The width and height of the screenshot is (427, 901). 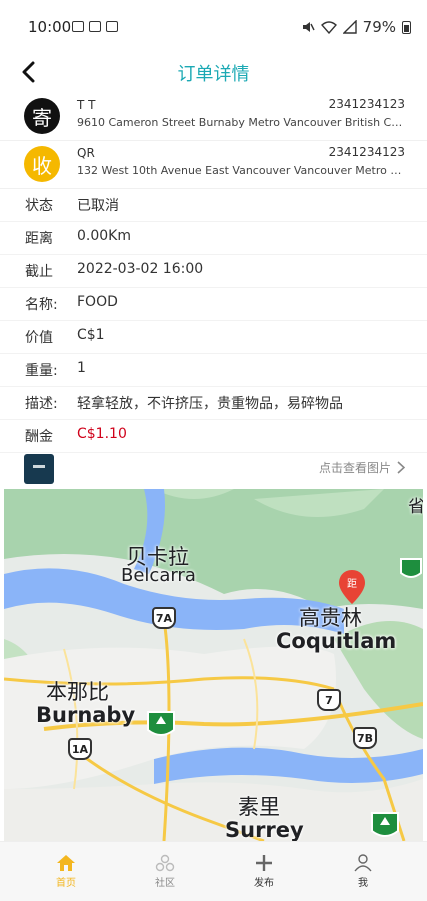 I want to click on route-shield-7b: 7B, so click(x=365, y=738).